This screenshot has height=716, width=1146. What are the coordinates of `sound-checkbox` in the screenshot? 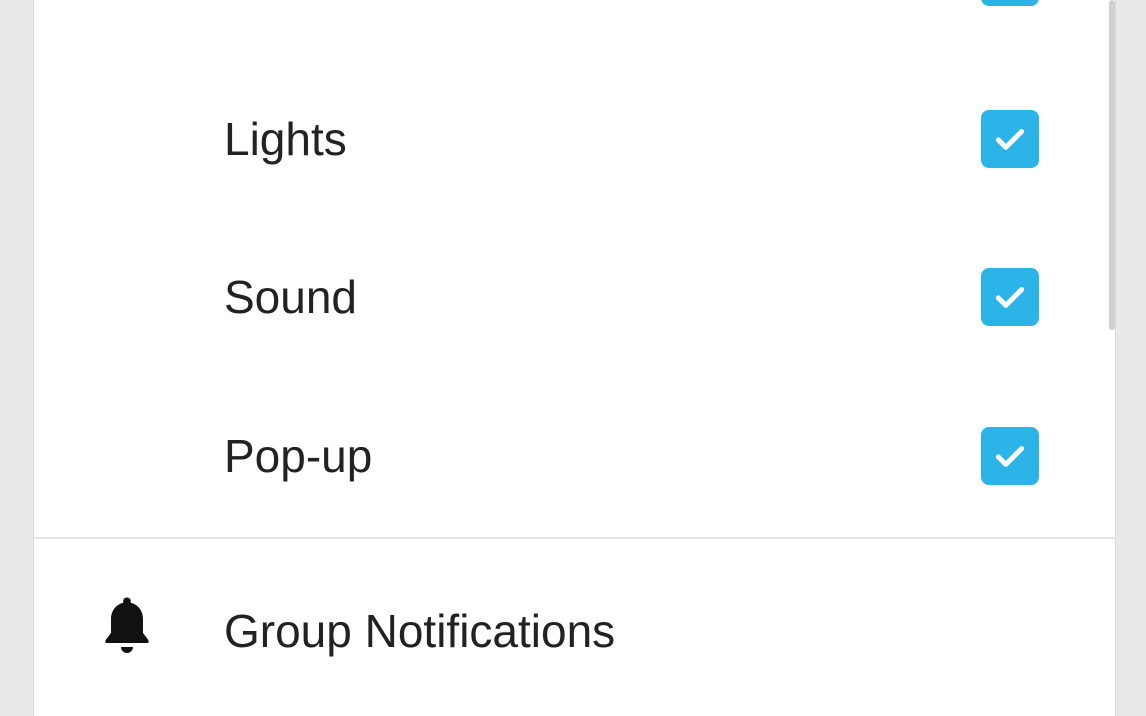 It's located at (1010, 297).